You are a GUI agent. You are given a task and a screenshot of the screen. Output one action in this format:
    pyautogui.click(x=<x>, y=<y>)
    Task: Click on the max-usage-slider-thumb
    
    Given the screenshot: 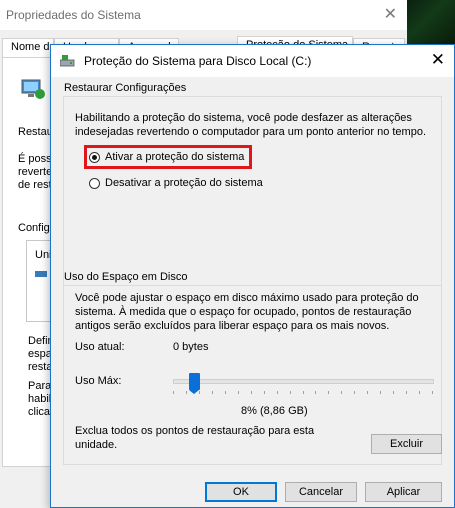 What is the action you would take?
    pyautogui.click(x=194, y=383)
    